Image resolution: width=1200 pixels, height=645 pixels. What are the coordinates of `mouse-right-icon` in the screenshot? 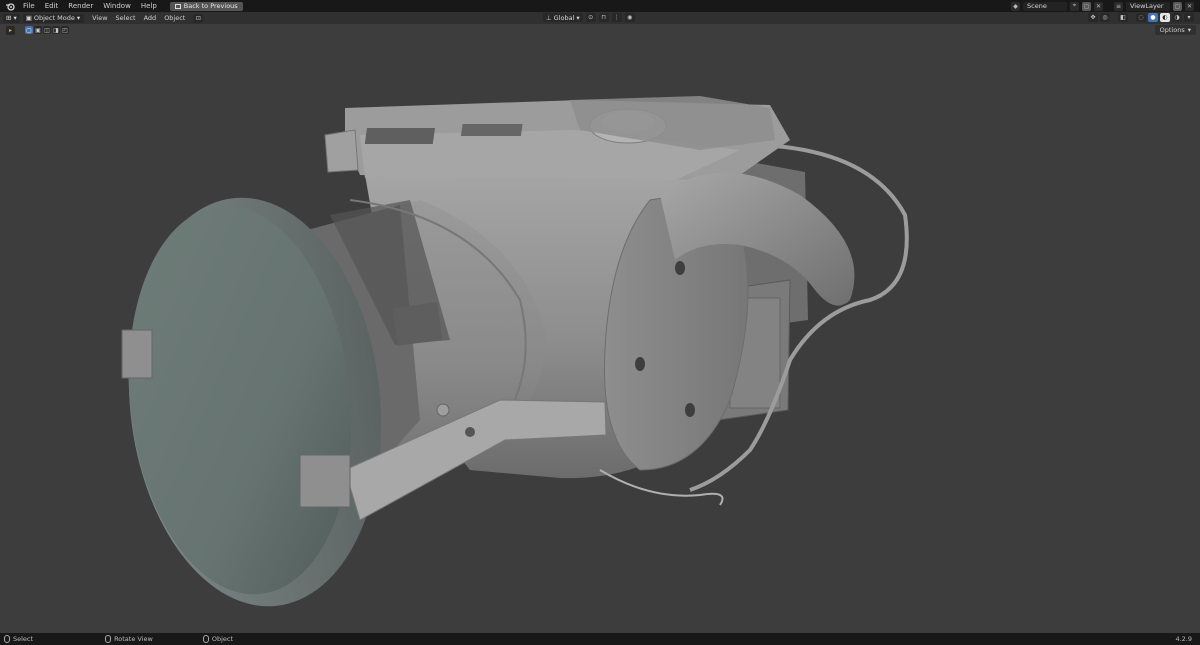 It's located at (205, 639).